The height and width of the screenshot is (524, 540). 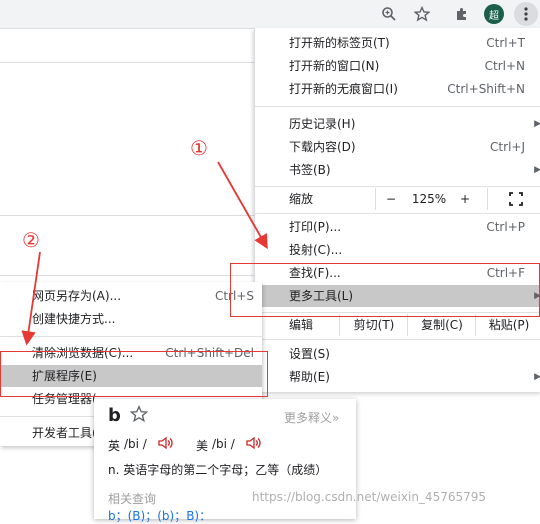 I want to click on watermark: https://blog.csdn.net/weixin_45765795, so click(x=369, y=497).